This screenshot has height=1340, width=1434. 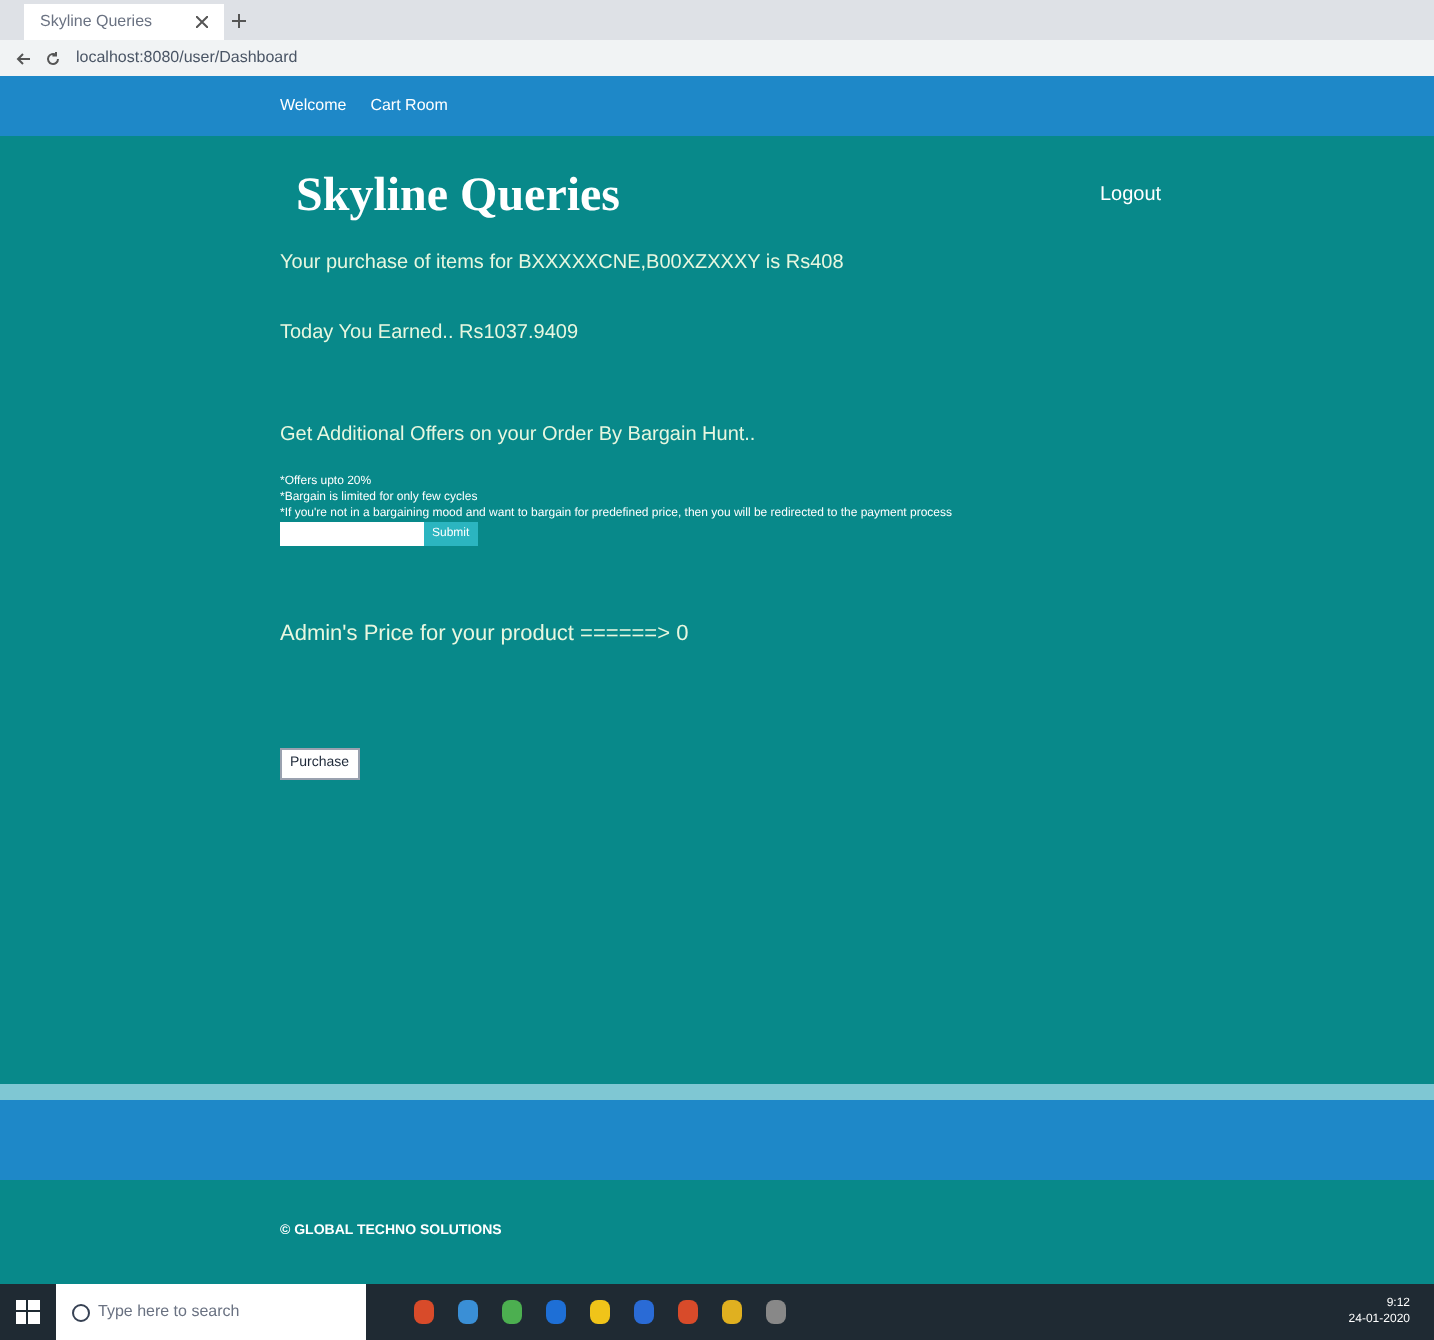 What do you see at coordinates (313, 106) in the screenshot?
I see `nav-link: Welcome` at bounding box center [313, 106].